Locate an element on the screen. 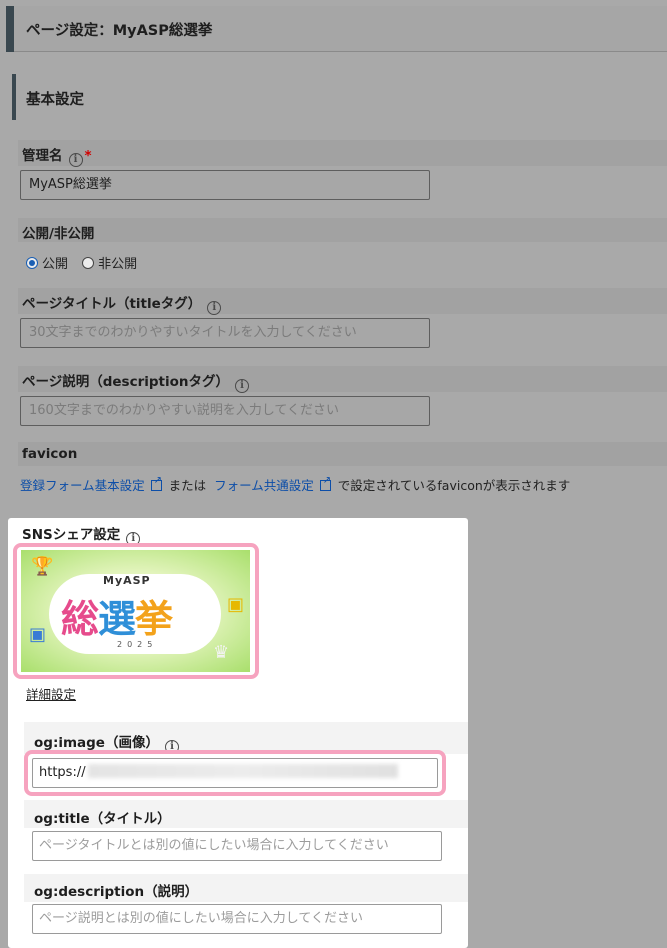 The height and width of the screenshot is (948, 667). favicon-row is located at coordinates (342, 454).